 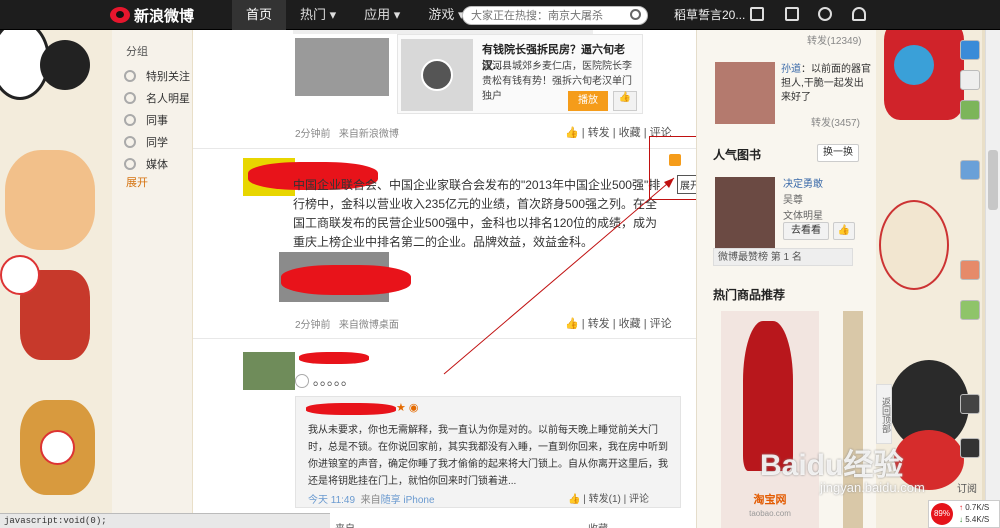 I want to click on net-speed-widget: 89% ↑ 0.7K/S ↓ 5.4K/S, so click(x=964, y=514).